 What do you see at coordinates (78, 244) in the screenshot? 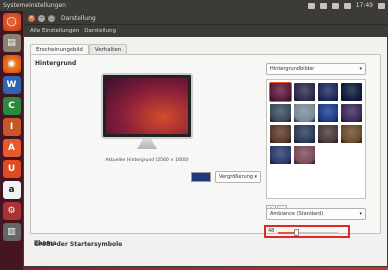
I see `launcher-size-label: Größe der Startersymbole` at bounding box center [78, 244].